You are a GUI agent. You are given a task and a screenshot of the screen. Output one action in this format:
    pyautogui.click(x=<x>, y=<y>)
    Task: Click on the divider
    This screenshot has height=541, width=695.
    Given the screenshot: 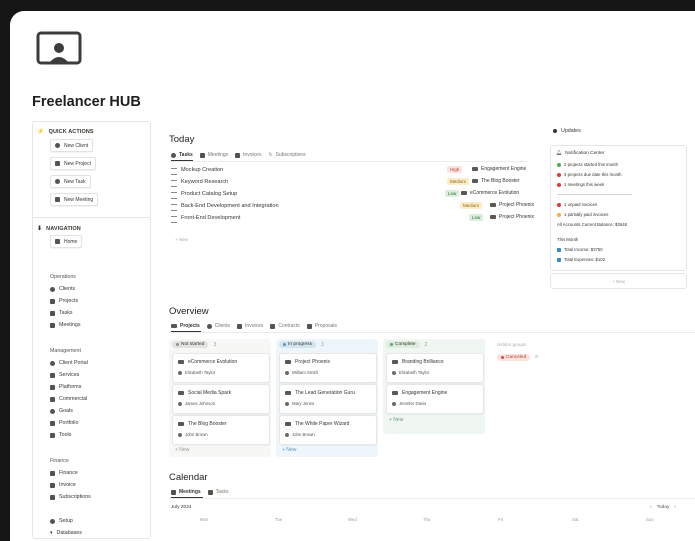 What is the action you would take?
    pyautogui.click(x=432, y=498)
    